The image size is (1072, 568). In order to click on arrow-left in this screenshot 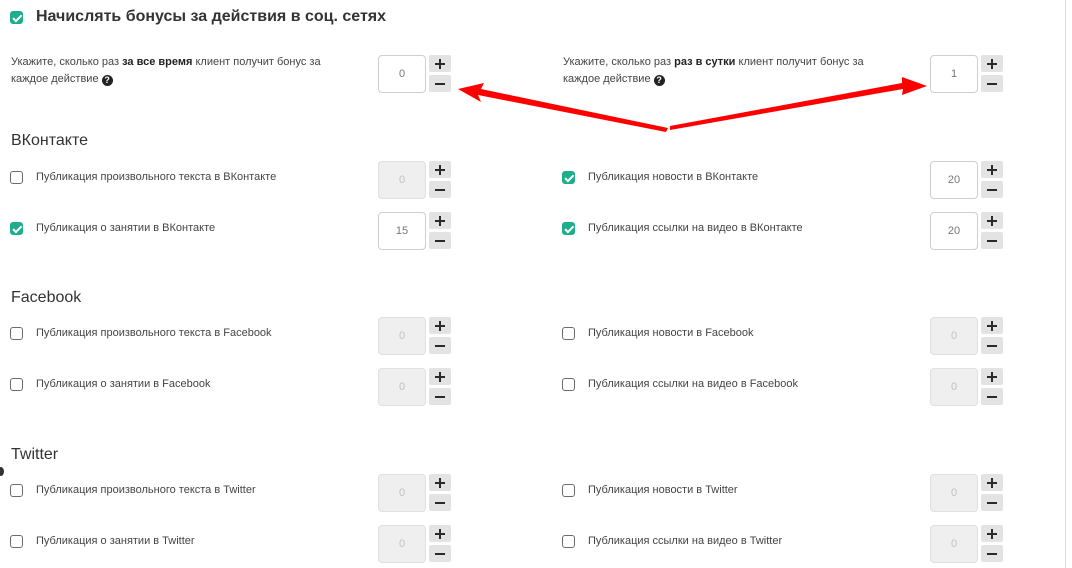, I will do `click(563, 107)`.